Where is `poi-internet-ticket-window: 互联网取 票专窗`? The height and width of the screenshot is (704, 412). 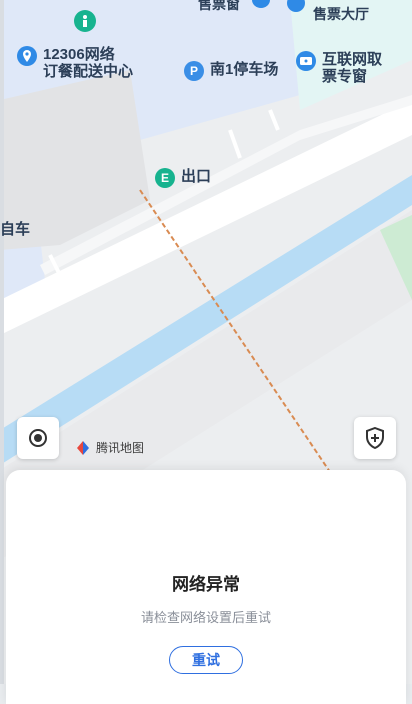
poi-internet-ticket-window: 互联网取 票专窗 is located at coordinates (339, 68).